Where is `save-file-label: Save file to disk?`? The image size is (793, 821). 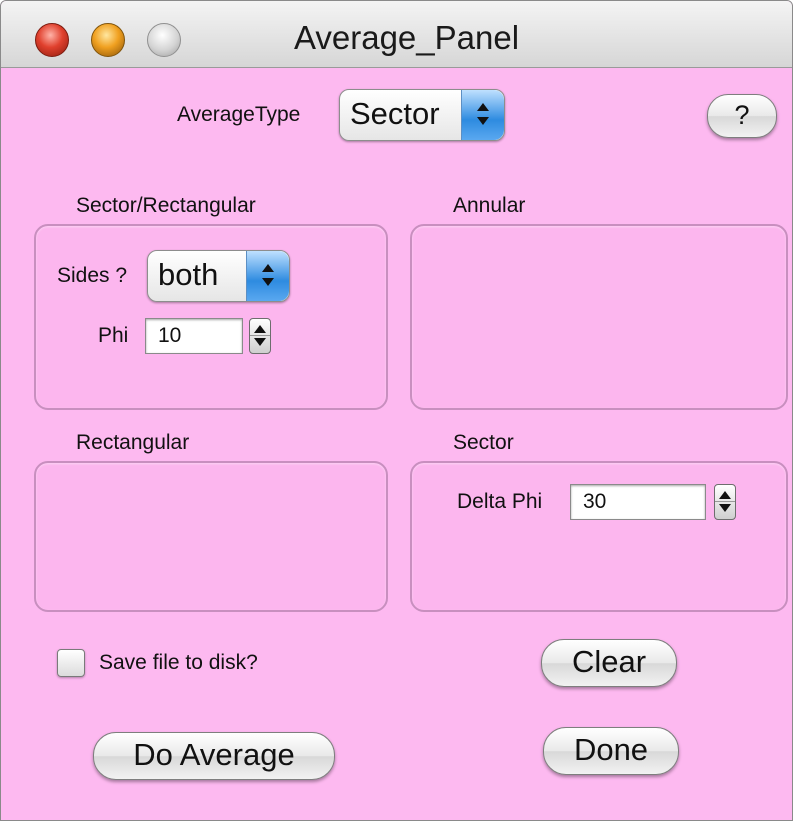 save-file-label: Save file to disk? is located at coordinates (178, 663).